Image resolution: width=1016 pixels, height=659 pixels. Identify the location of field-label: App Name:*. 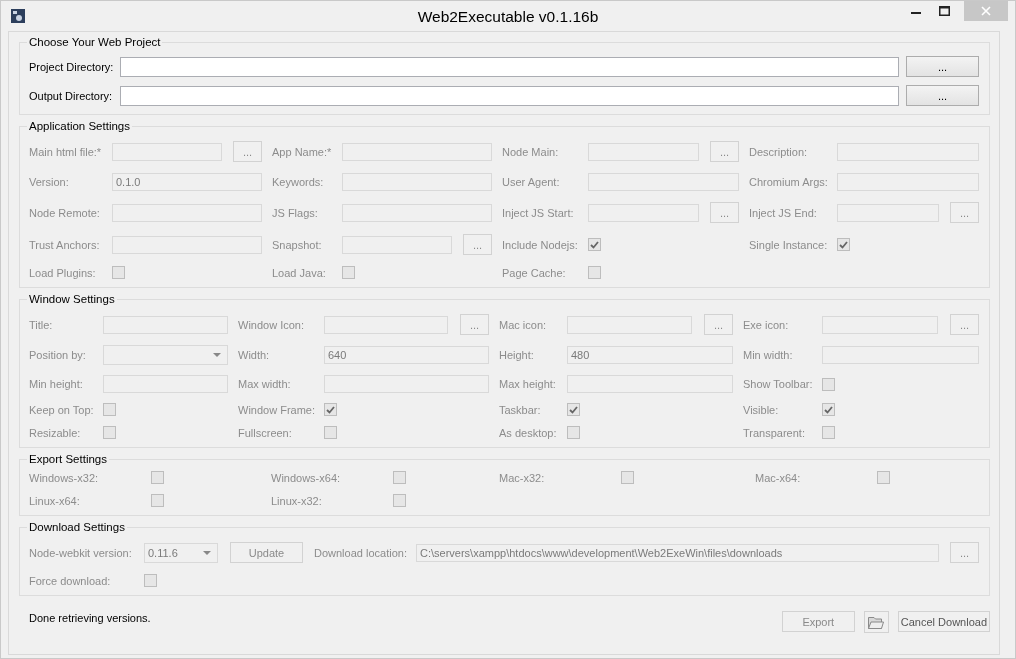
(302, 151).